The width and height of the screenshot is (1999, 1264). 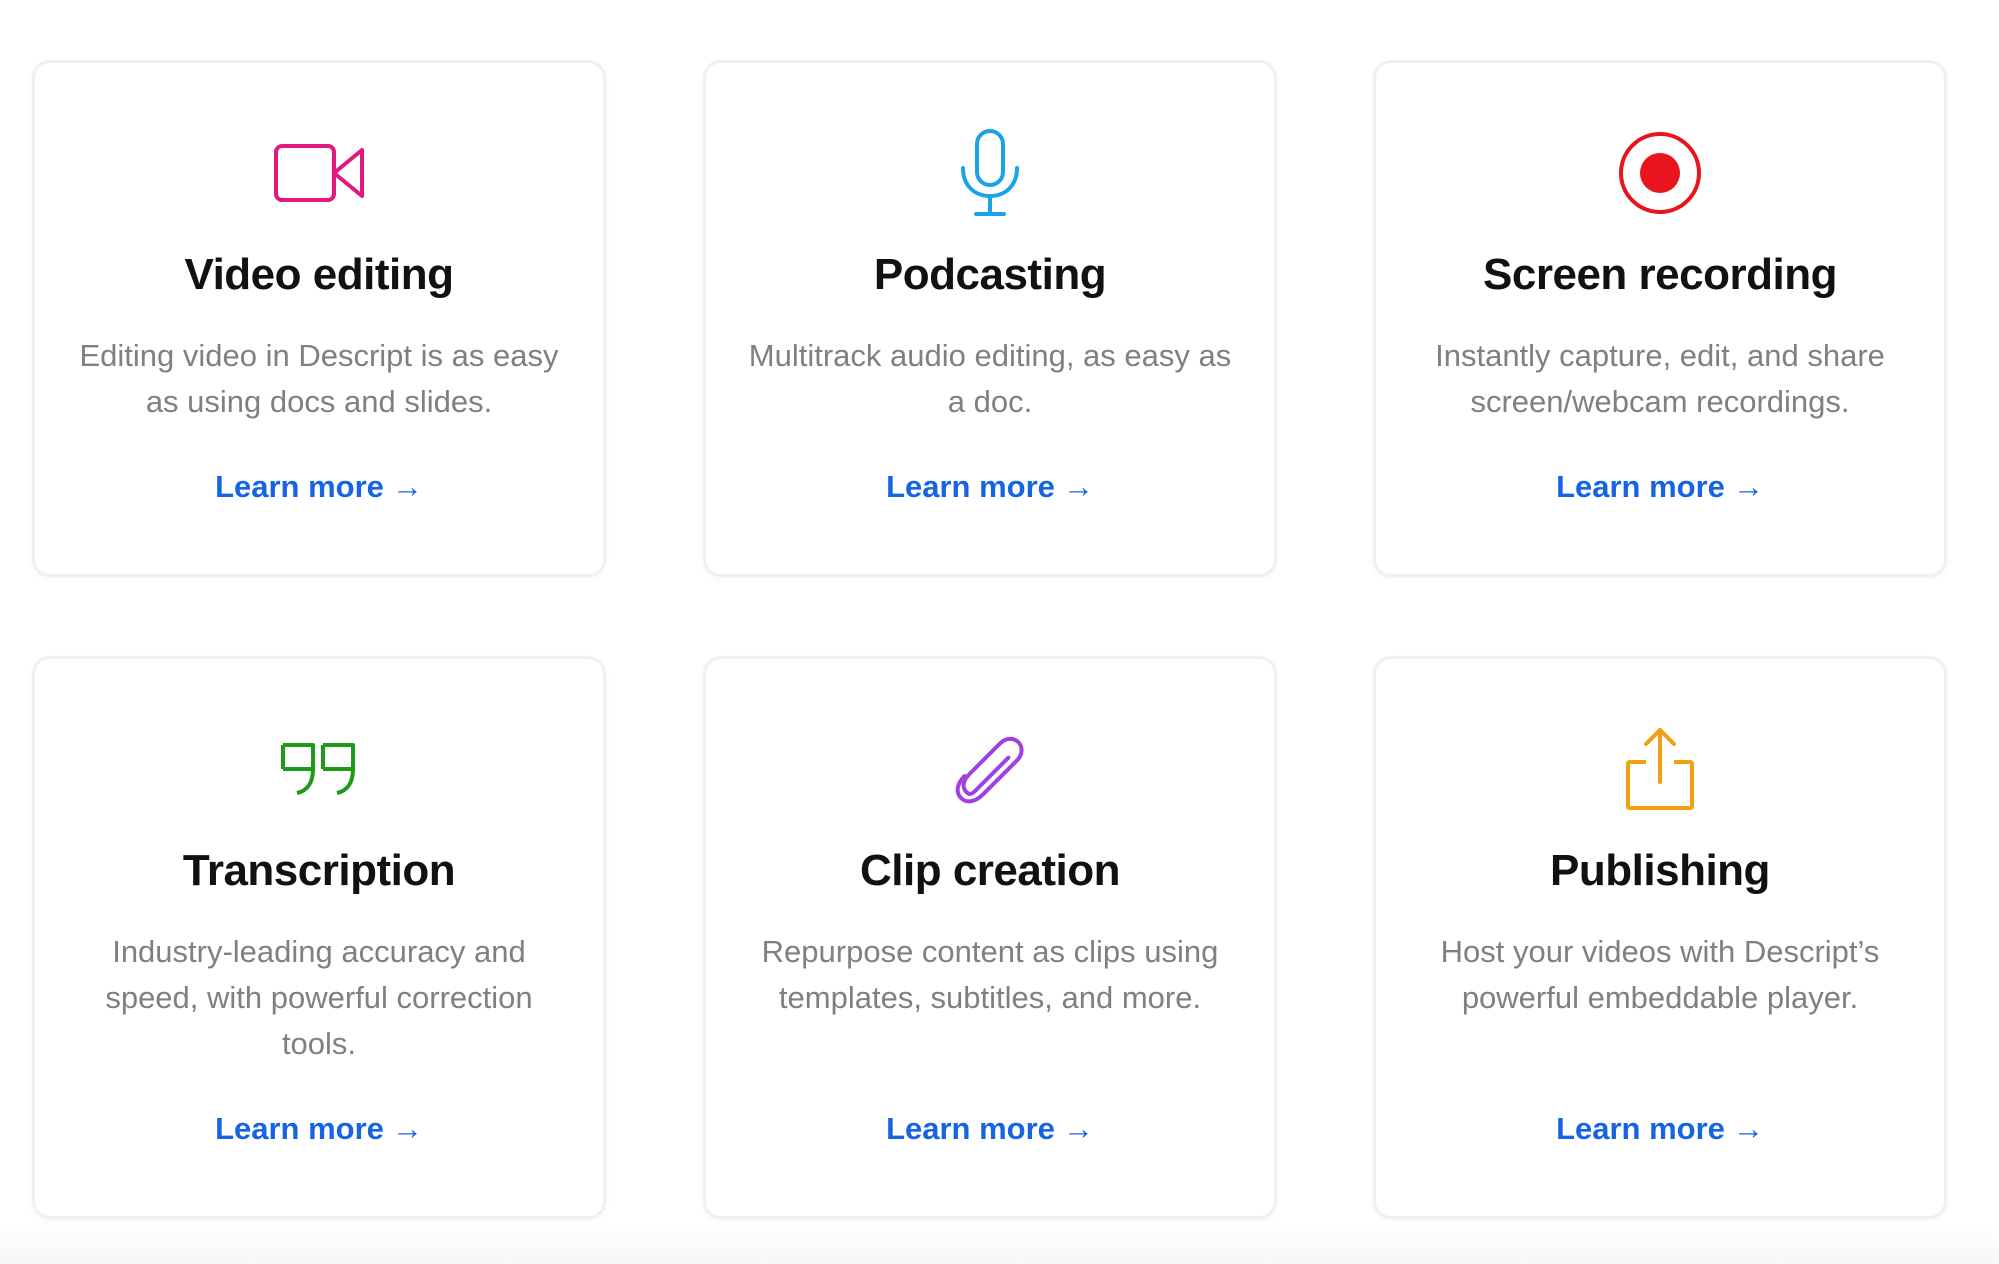 What do you see at coordinates (1660, 274) in the screenshot?
I see `card-title: Screen recording` at bounding box center [1660, 274].